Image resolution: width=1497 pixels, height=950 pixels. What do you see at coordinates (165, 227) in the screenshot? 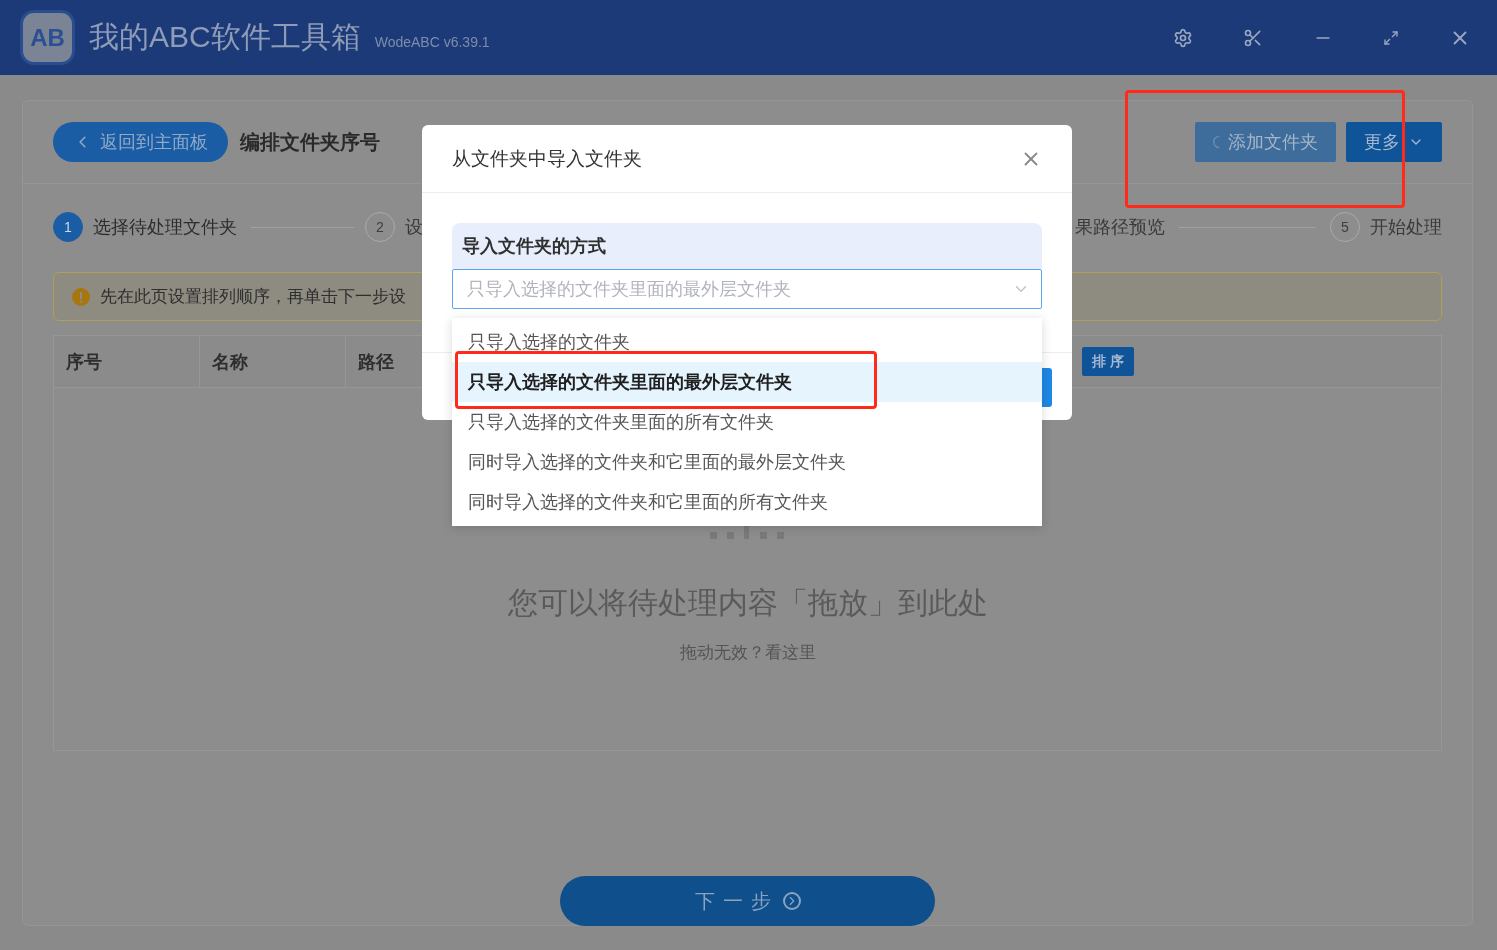
I see `step-label: 选择待处理文件夹` at bounding box center [165, 227].